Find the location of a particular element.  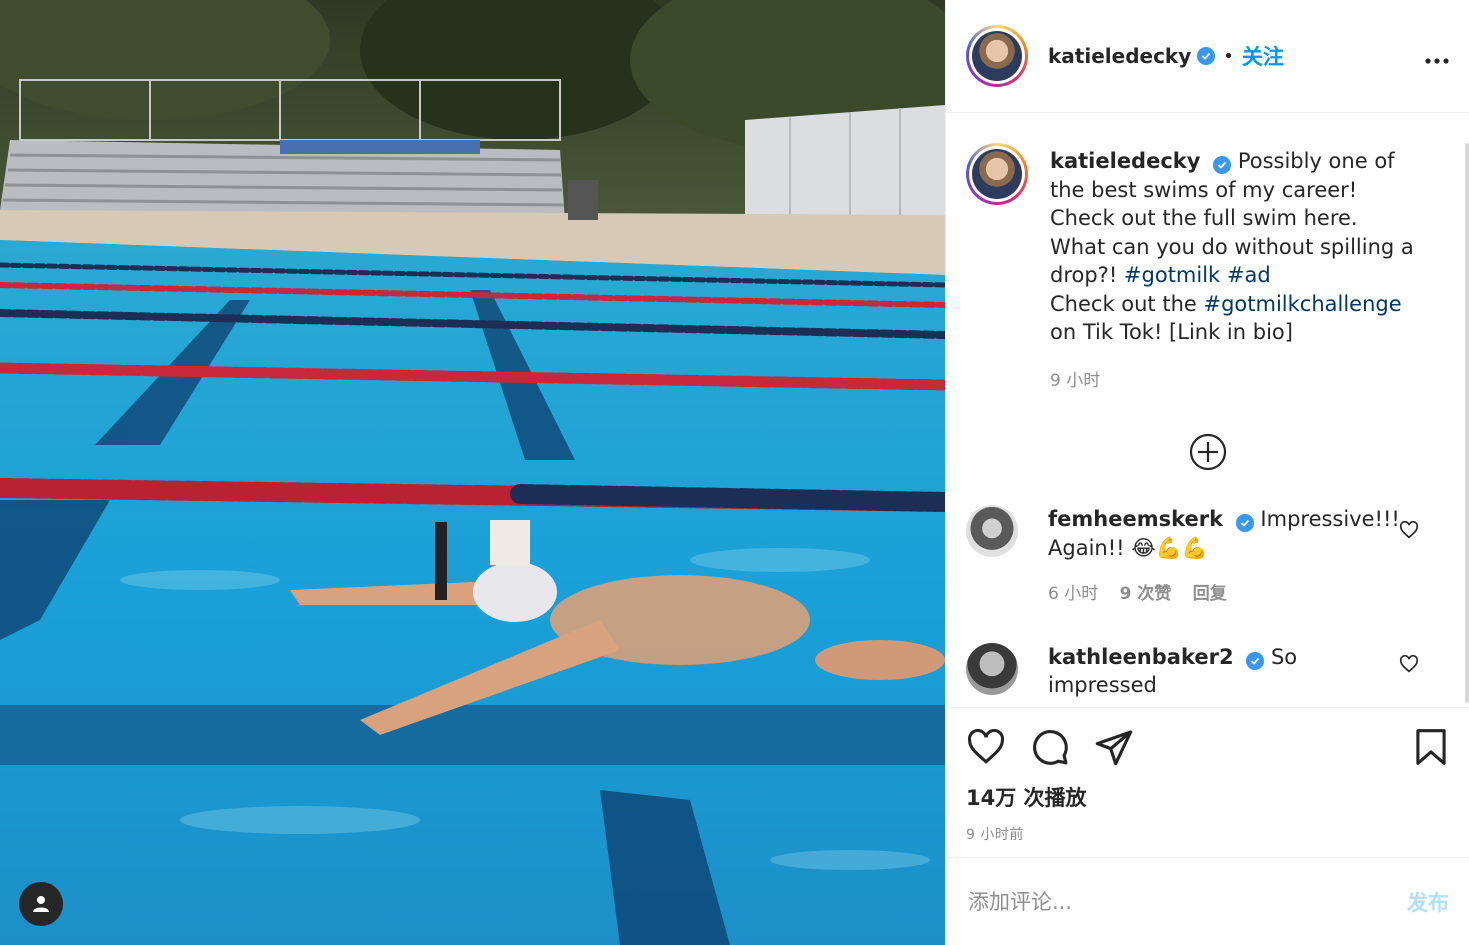

post-comment-button: 发布 is located at coordinates (1428, 902).